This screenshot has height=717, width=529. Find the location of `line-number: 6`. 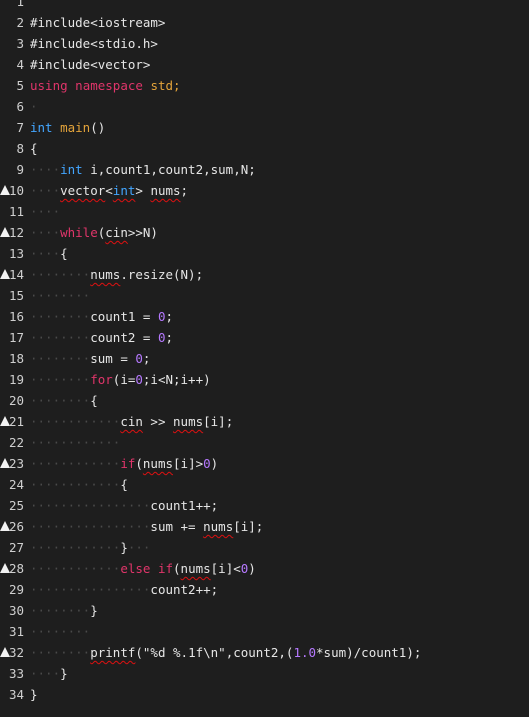

line-number: 6 is located at coordinates (20, 106).